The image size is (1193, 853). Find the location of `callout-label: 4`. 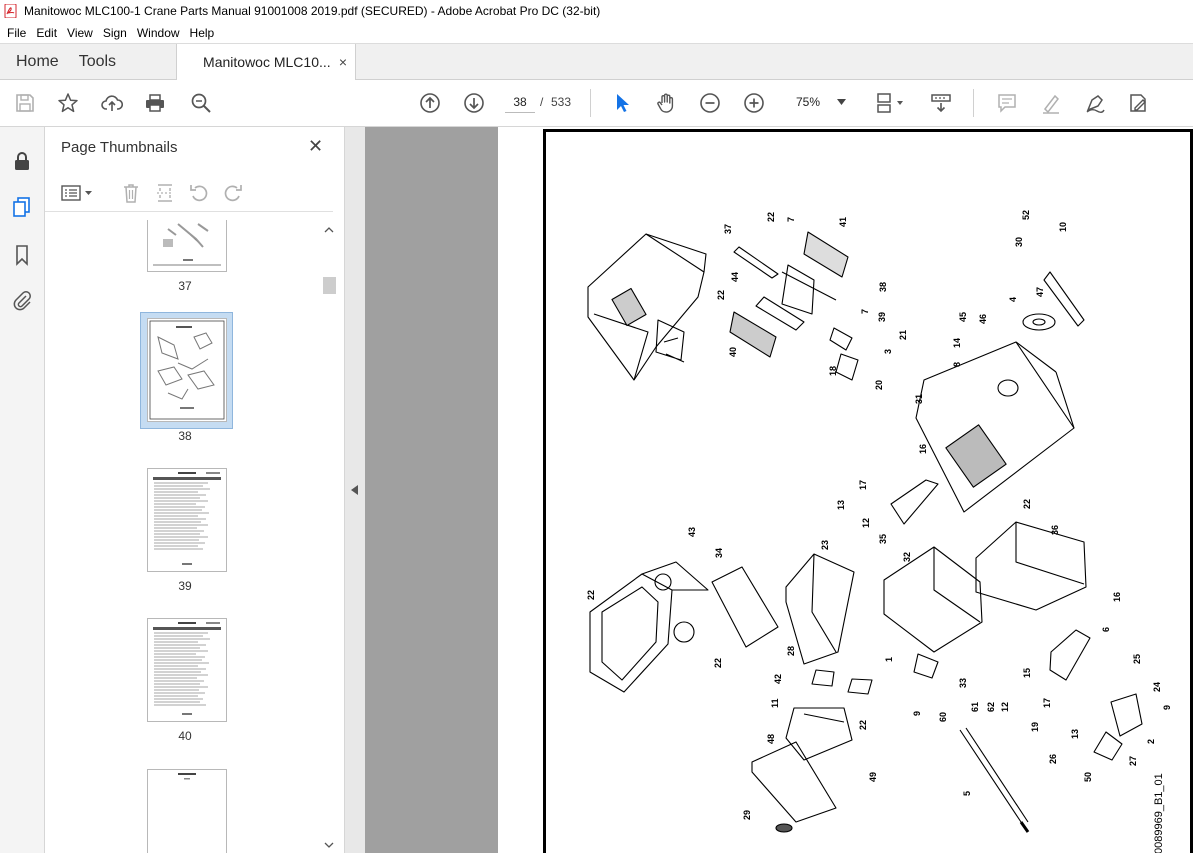

callout-label: 4 is located at coordinates (1013, 299).